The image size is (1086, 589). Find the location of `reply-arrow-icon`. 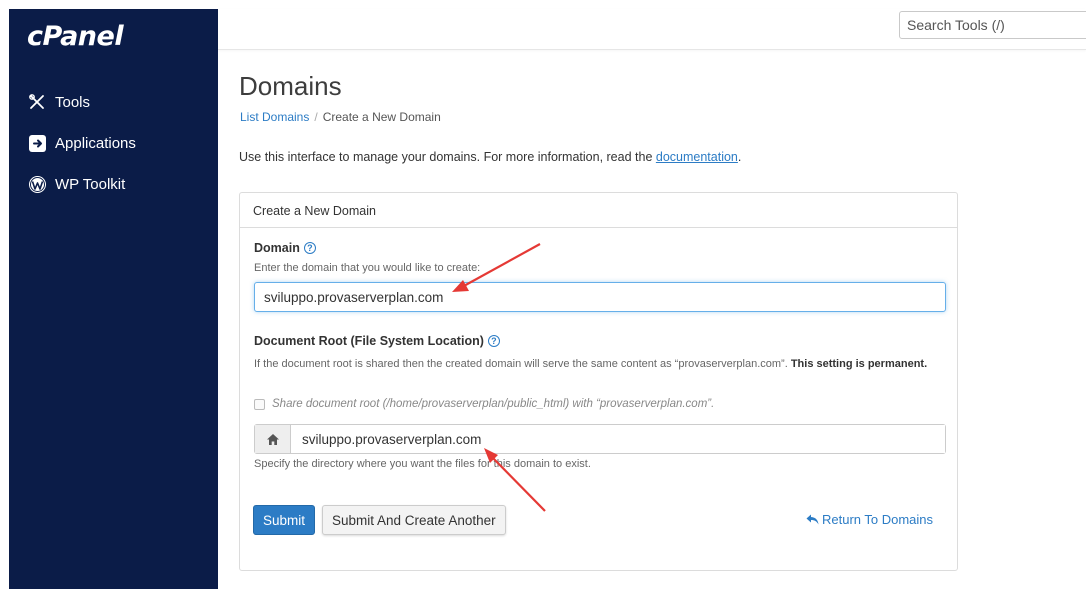

reply-arrow-icon is located at coordinates (812, 519).